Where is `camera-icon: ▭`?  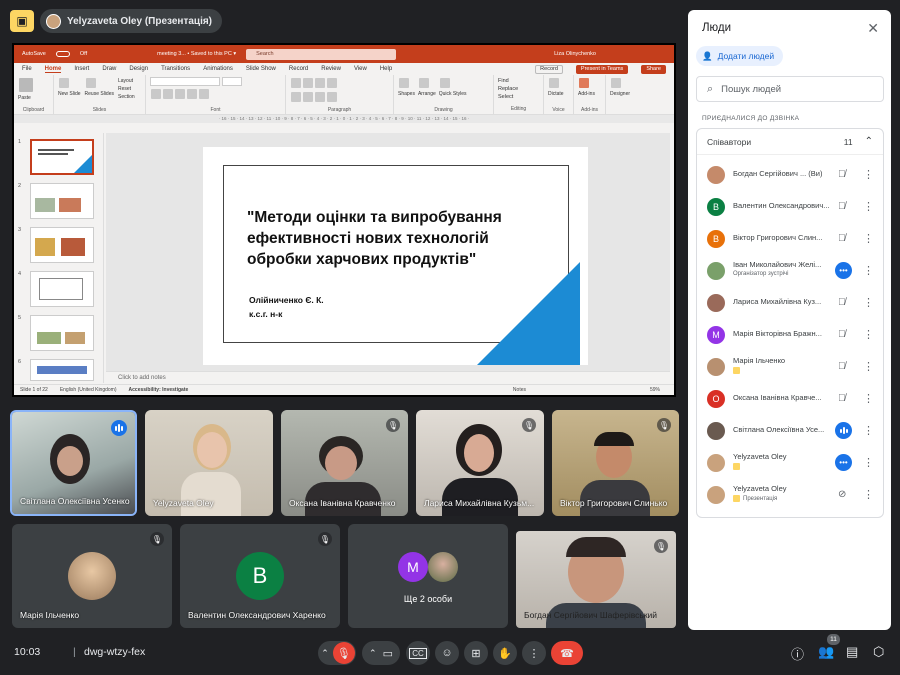 camera-icon: ▭ is located at coordinates (388, 653).